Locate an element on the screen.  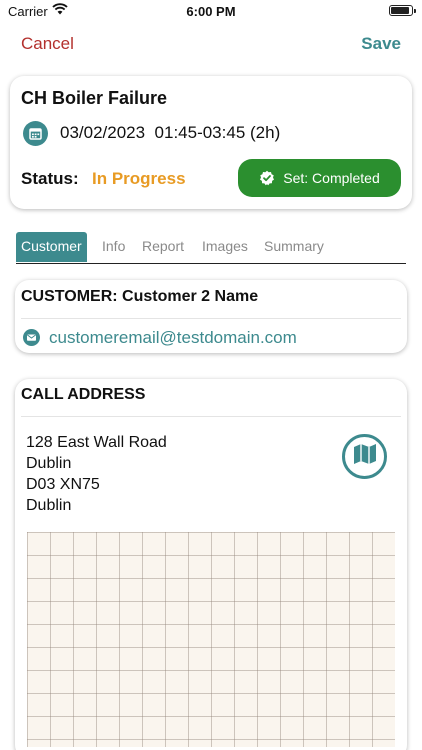
status-bar: Carrier 6:00 PM is located at coordinates (211, 12).